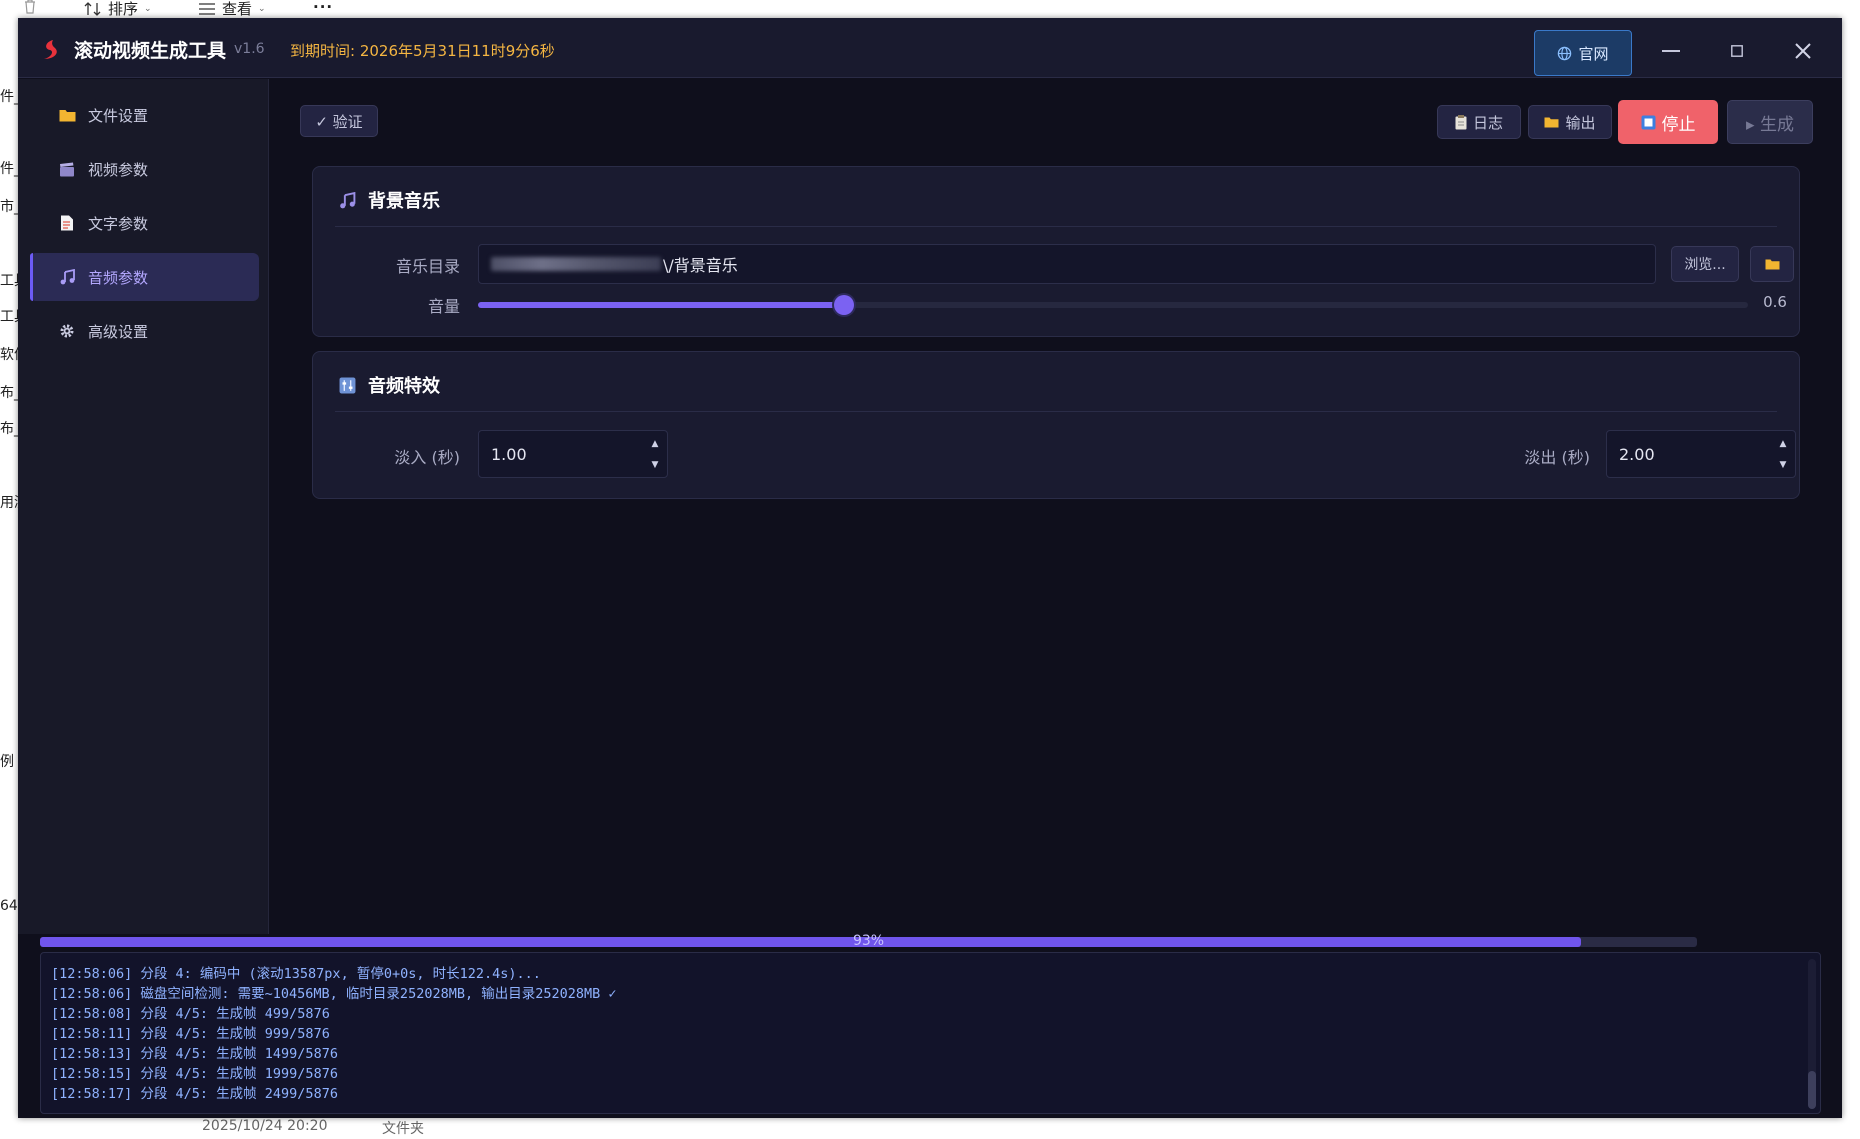 The width and height of the screenshot is (1860, 1139). I want to click on background-file-date: 2025/10/24 20:20, so click(265, 1126).